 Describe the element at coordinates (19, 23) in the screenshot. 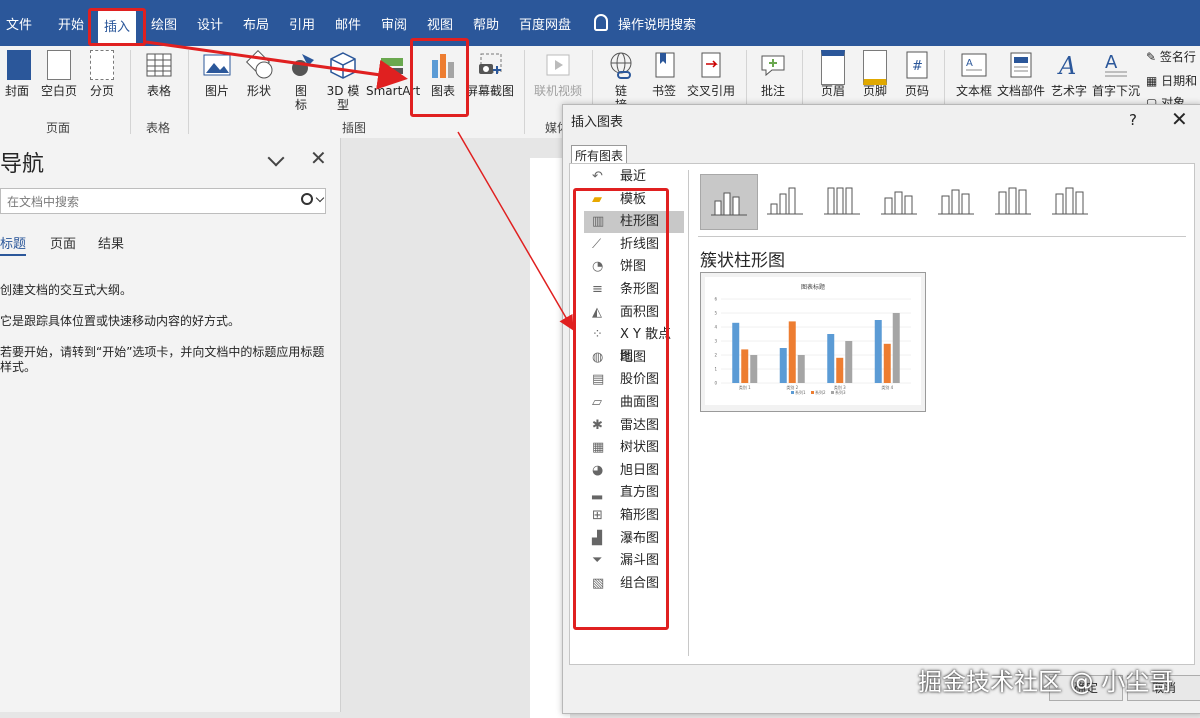

I see `tab-file: 文件` at that location.